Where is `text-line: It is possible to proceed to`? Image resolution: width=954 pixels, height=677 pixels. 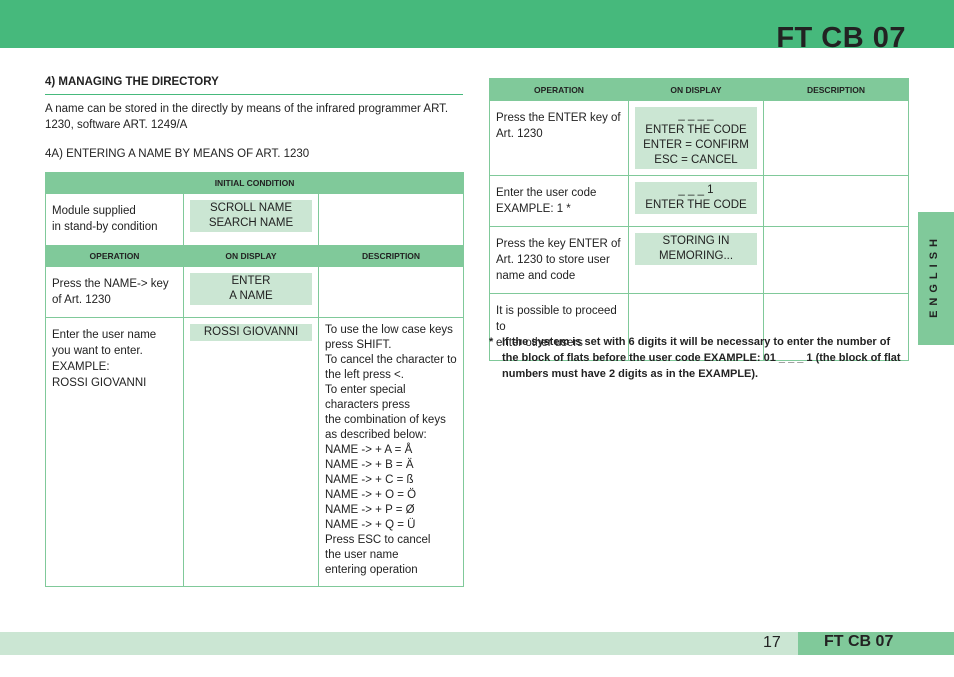 text-line: It is possible to proceed to is located at coordinates (556, 319).